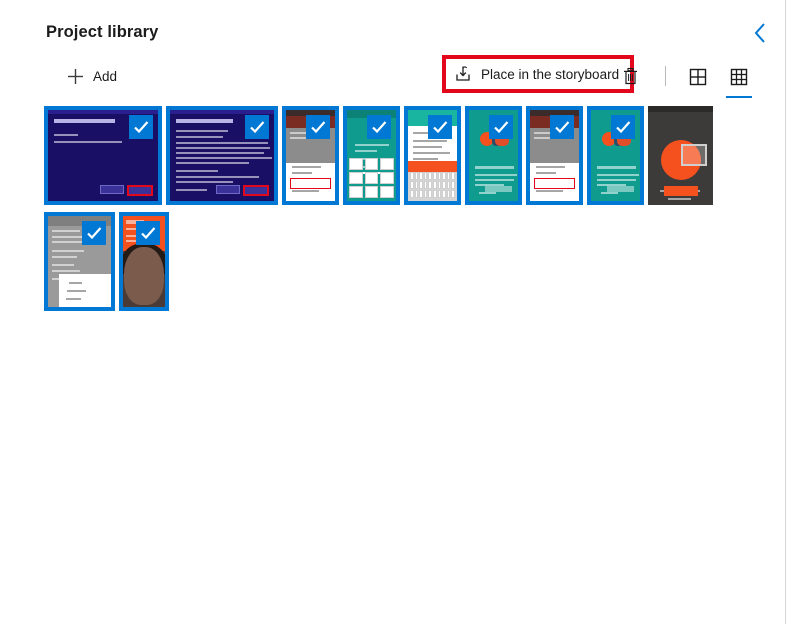  I want to click on place-in-storyboard-label: Place in the storyboard, so click(550, 74).